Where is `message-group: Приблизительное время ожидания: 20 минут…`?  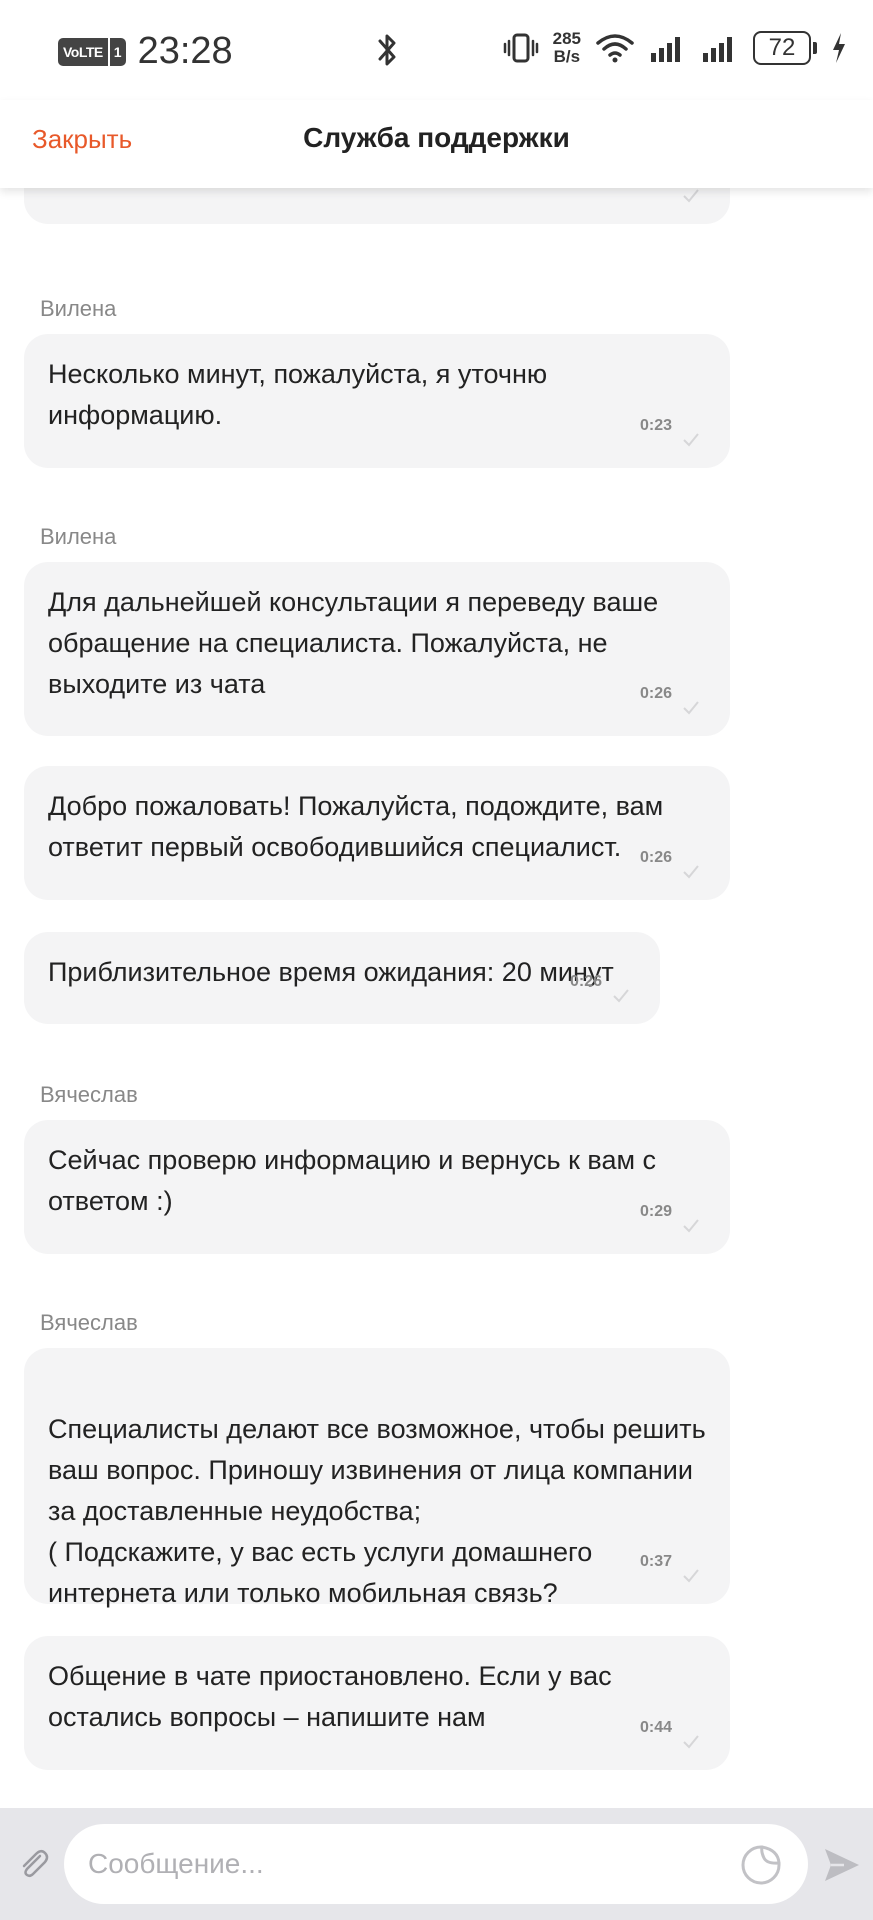
message-group: Приблизительное время ожидания: 20 минут… is located at coordinates (342, 978).